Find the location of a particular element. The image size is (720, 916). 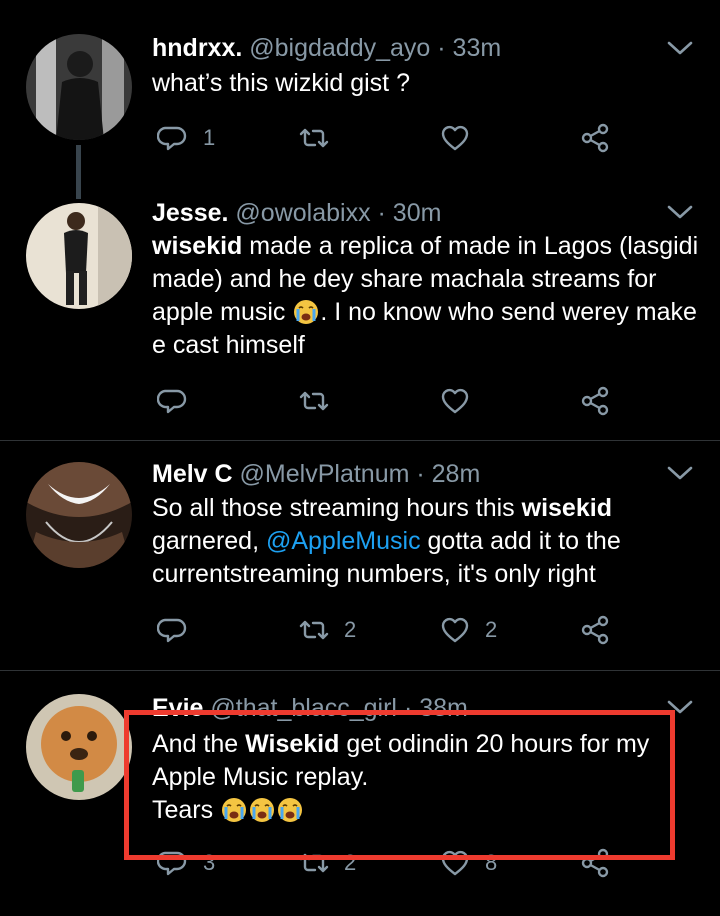

retweet-button: 2 is located at coordinates (327, 863).